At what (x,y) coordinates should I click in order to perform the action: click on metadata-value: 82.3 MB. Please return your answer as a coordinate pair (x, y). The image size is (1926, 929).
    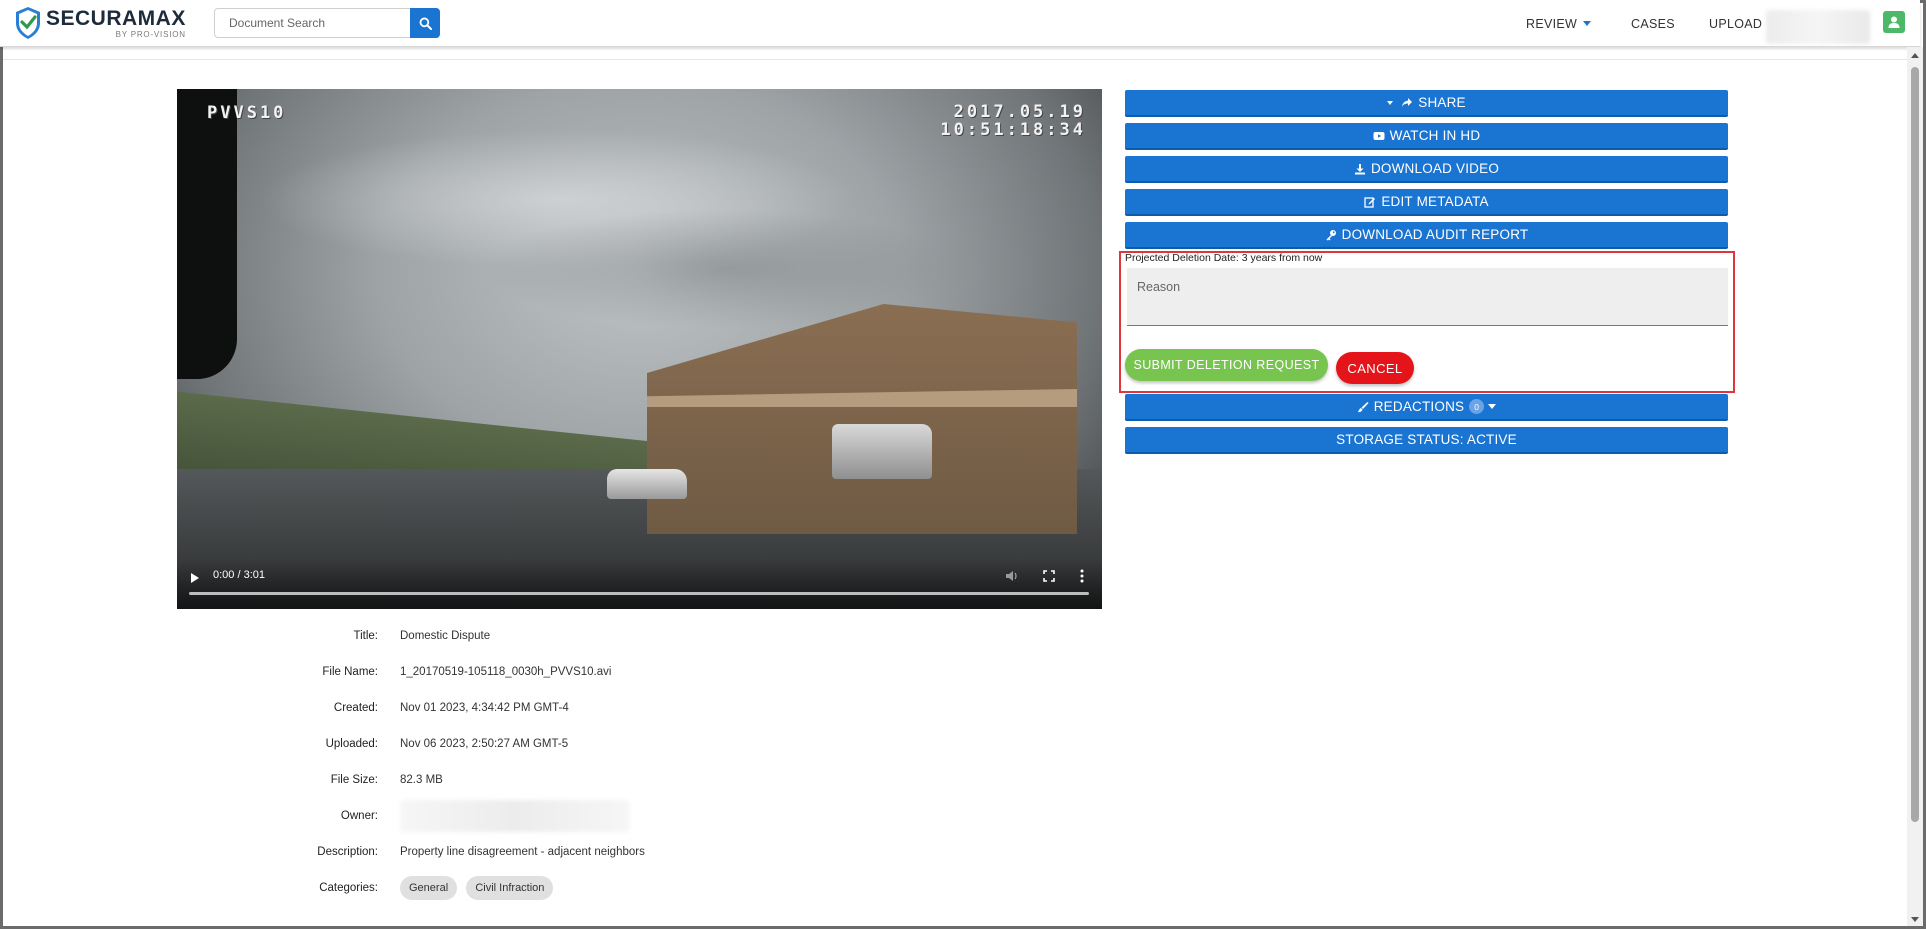
    Looking at the image, I should click on (421, 780).